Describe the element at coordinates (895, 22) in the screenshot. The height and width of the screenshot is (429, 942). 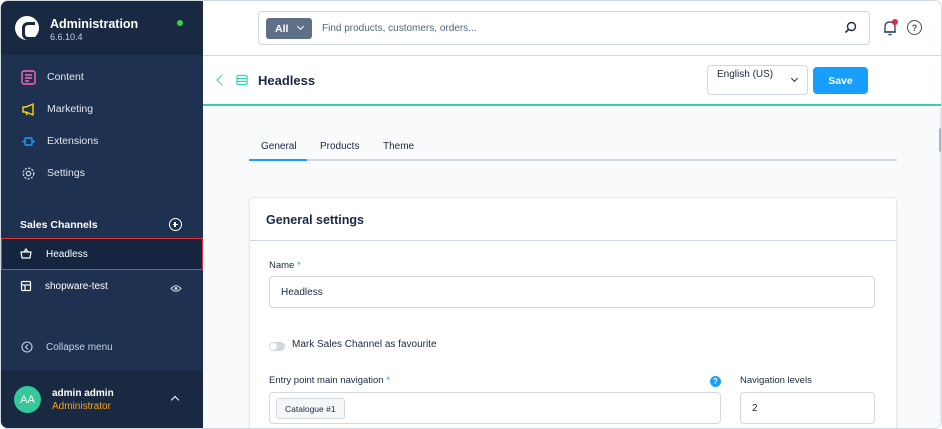
I see `notification-badge` at that location.